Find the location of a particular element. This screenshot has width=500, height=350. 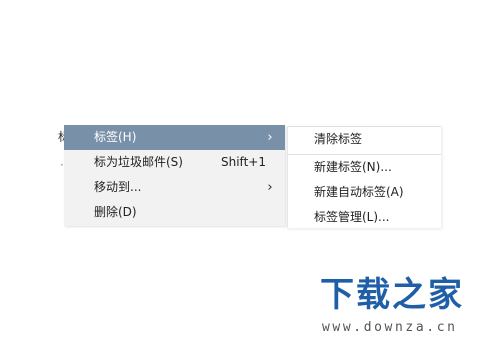

menu-item-move-to: 移动到... › is located at coordinates (174, 187).